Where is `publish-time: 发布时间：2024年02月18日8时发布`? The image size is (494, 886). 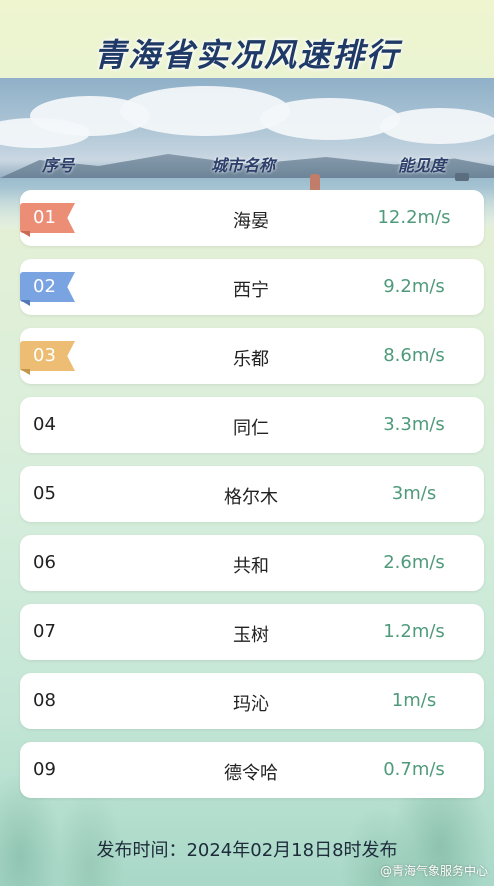
publish-time: 发布时间：2024年02月18日8时发布 is located at coordinates (247, 850).